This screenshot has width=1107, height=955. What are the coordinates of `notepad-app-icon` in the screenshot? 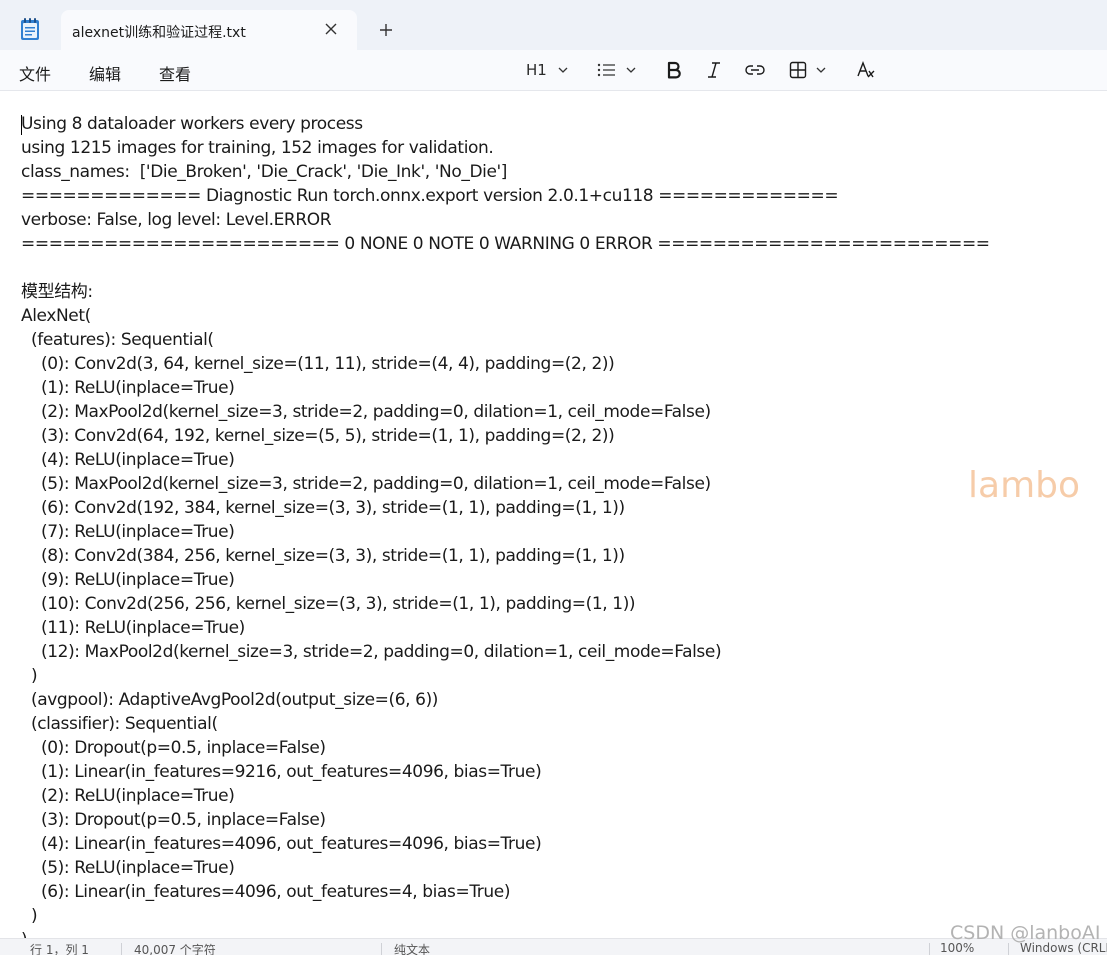 It's located at (30, 29).